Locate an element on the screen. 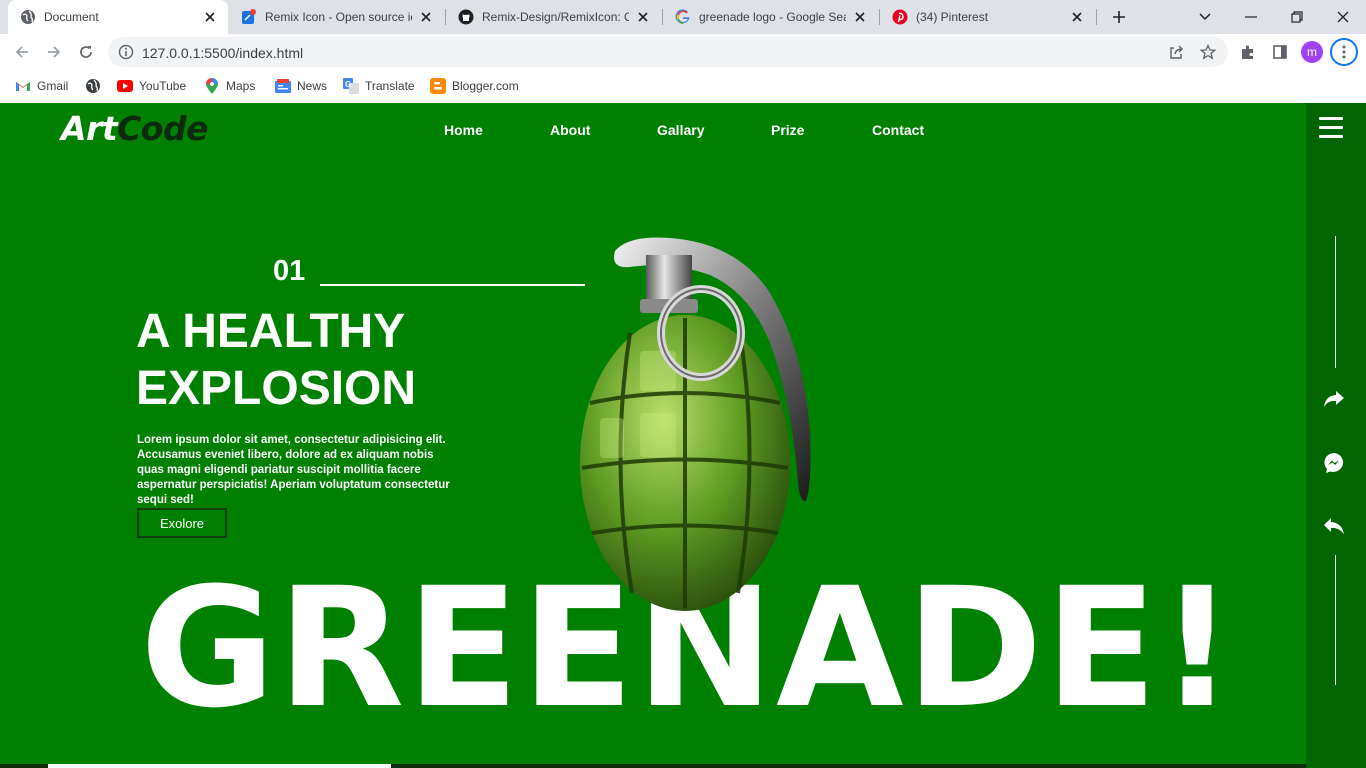 The image size is (1366, 768). plus-icon is located at coordinates (1119, 17).